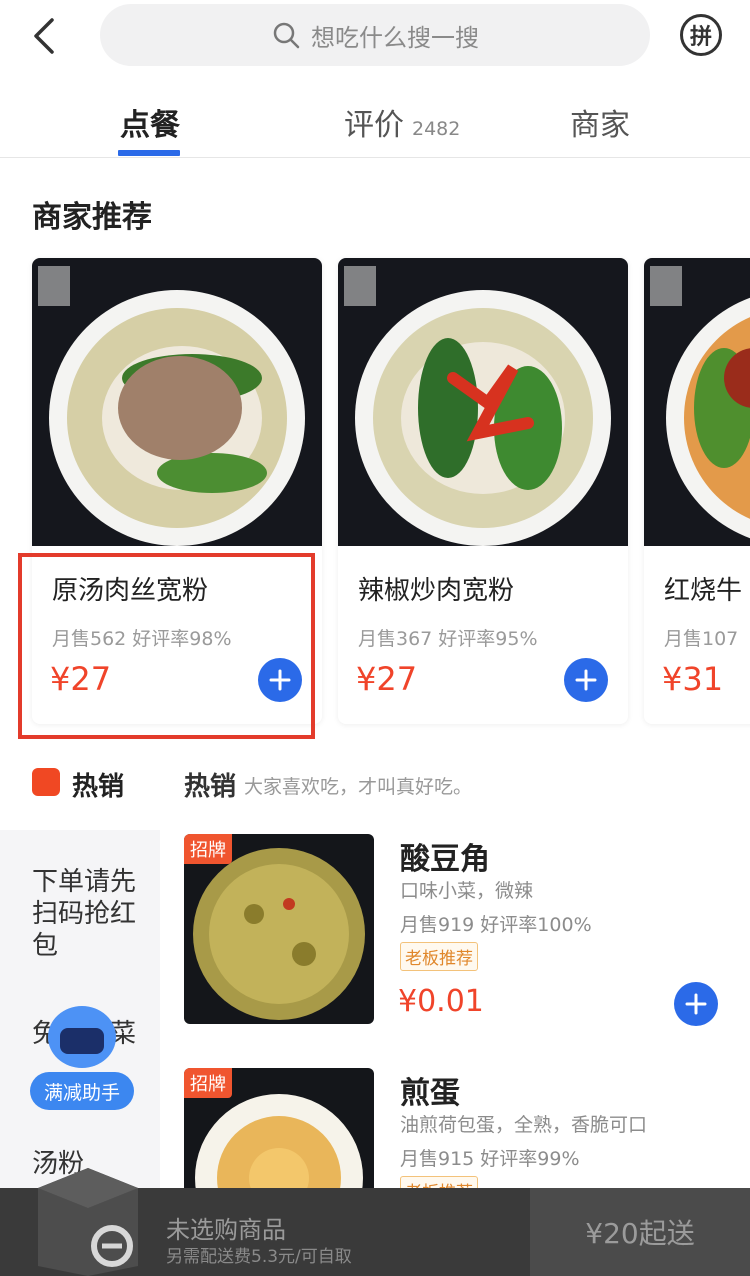  I want to click on tab-review-label: 评价, so click(374, 125).